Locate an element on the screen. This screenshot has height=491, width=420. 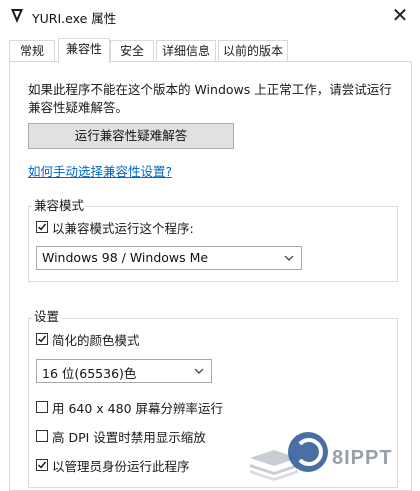
os-version-dropdown: Windows 98 / Windows Me is located at coordinates (169, 258).